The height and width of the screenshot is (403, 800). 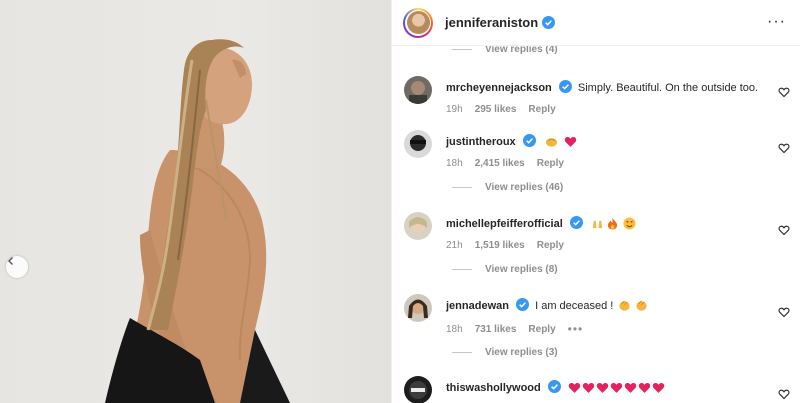 I want to click on view-replies-link: View replies (4), so click(x=596, y=50).